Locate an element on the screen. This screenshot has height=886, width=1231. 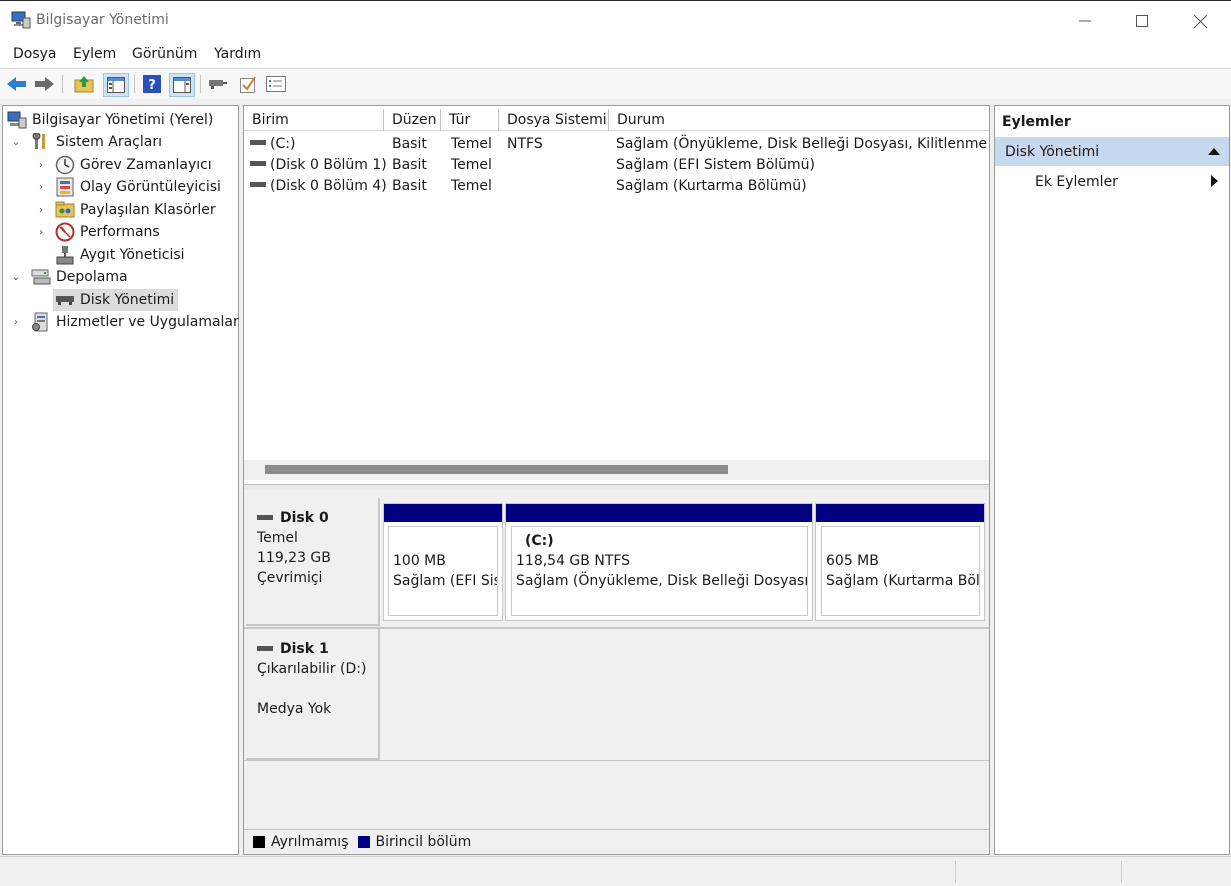
toolbar: ? is located at coordinates (615, 84).